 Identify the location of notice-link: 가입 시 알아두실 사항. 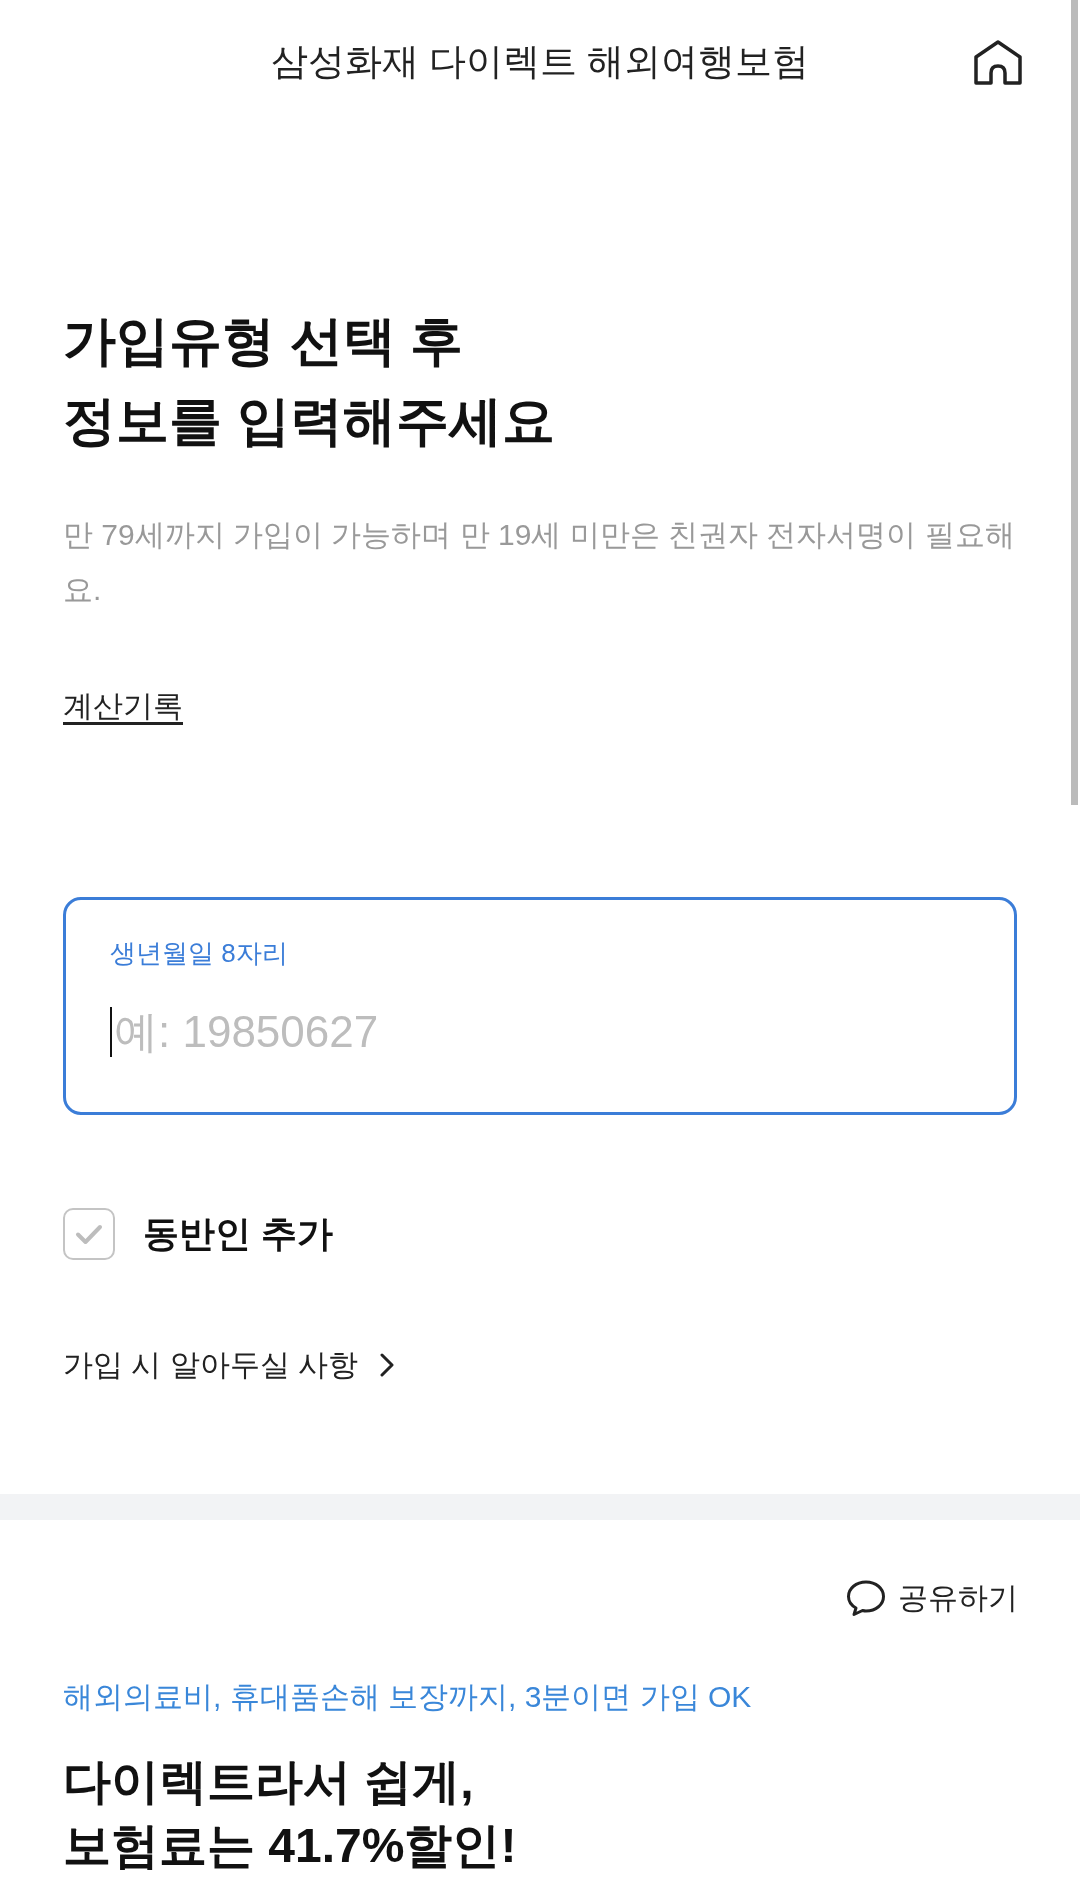
(228, 1365).